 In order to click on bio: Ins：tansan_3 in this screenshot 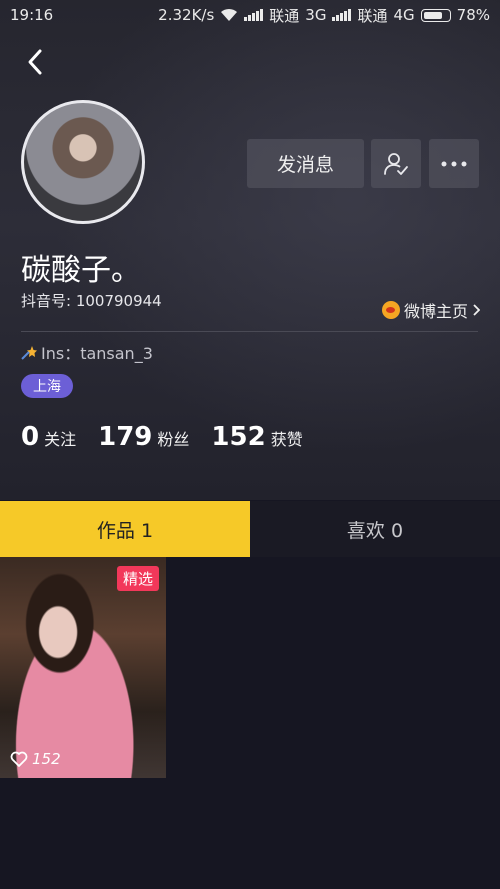, I will do `click(87, 352)`.